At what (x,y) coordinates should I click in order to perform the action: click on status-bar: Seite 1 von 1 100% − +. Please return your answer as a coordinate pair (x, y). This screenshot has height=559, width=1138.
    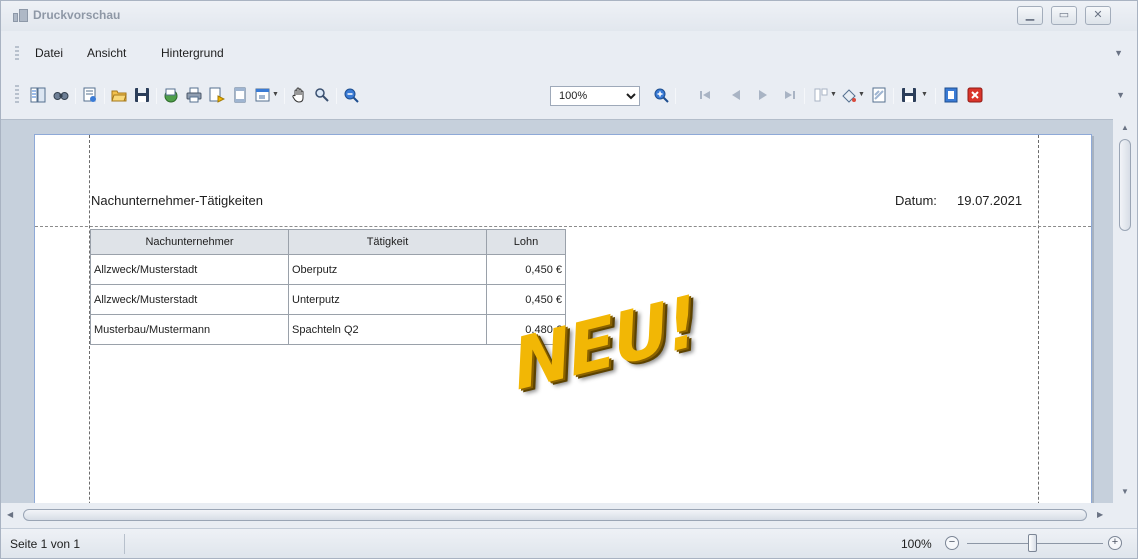
    Looking at the image, I should click on (569, 543).